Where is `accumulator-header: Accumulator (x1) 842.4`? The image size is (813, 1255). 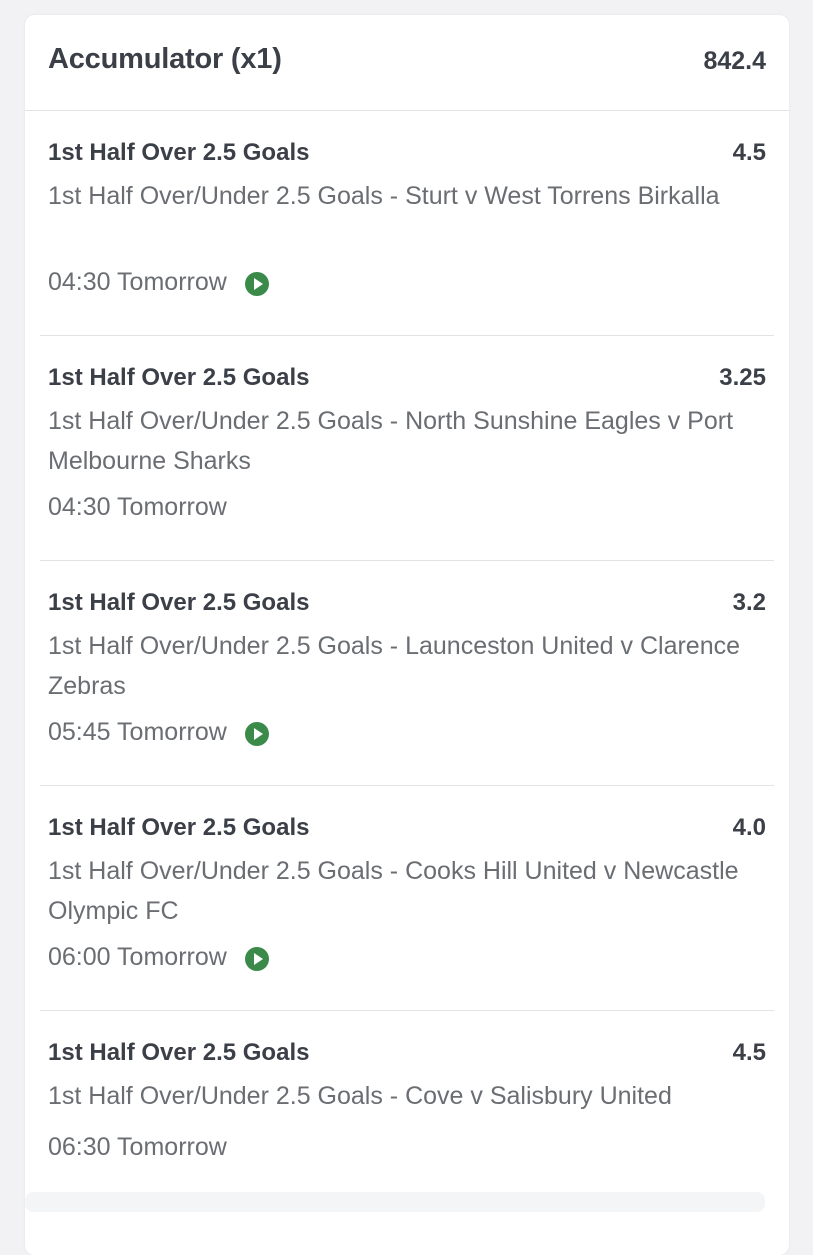 accumulator-header: Accumulator (x1) 842.4 is located at coordinates (407, 63).